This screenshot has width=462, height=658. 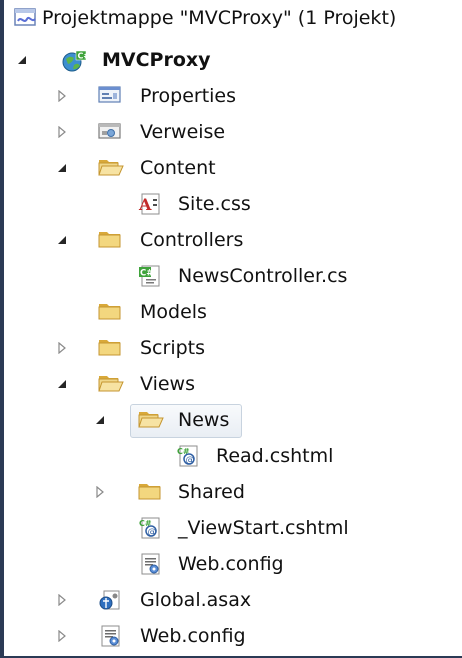 I want to click on tree-item-label: Site.css, so click(x=214, y=204).